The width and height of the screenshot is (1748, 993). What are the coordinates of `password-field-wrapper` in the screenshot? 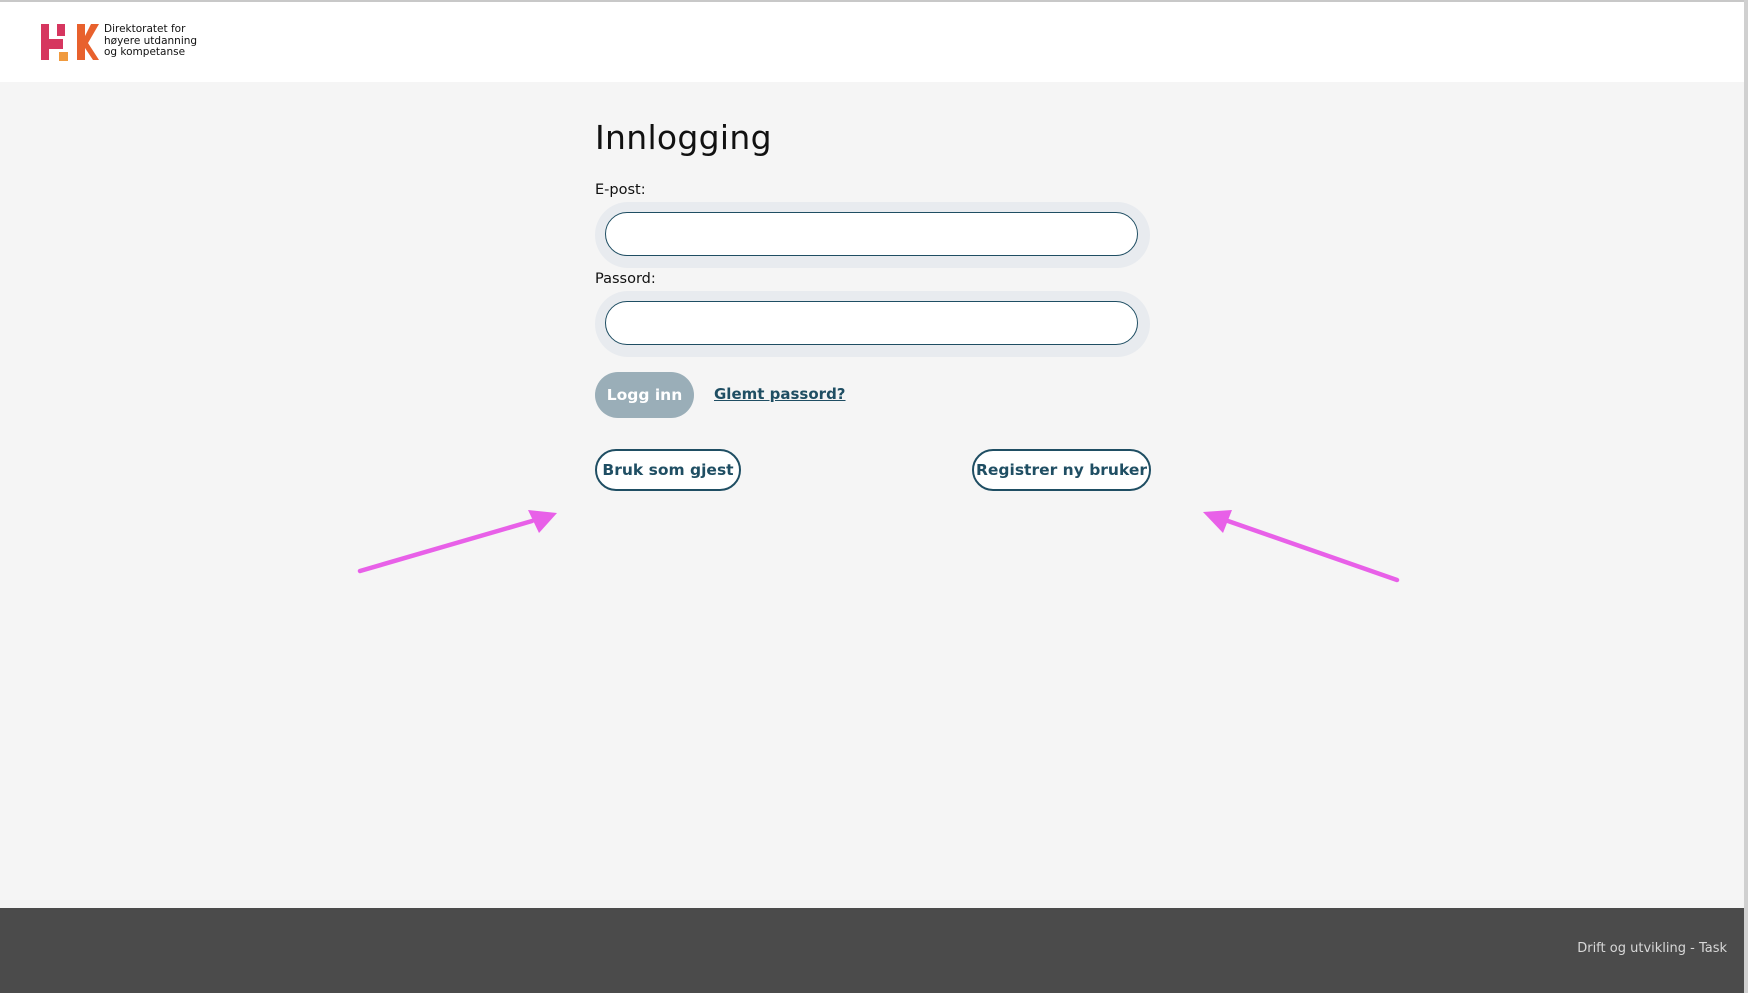 It's located at (872, 324).